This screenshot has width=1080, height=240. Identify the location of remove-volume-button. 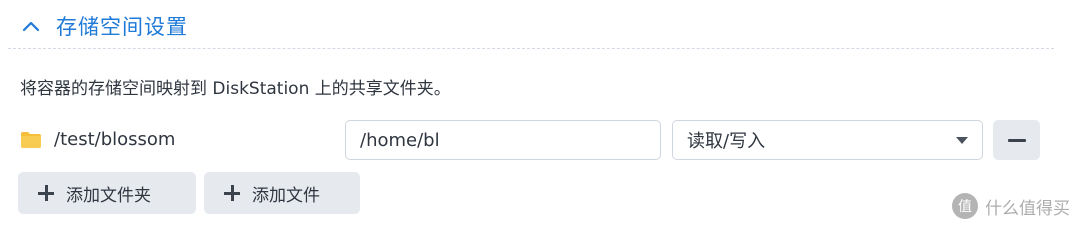
(1016, 140).